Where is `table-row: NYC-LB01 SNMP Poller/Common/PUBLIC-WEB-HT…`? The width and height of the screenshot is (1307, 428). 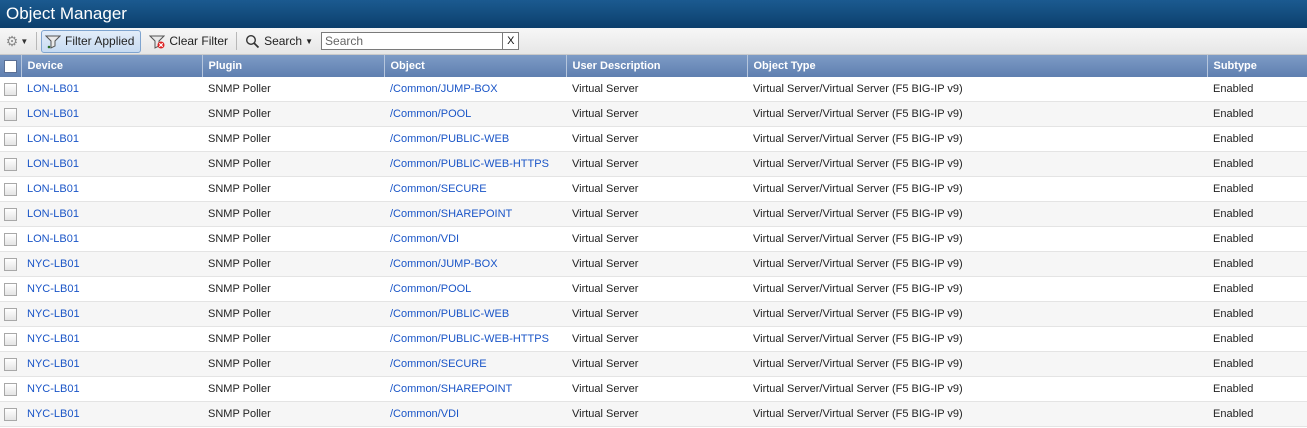
table-row: NYC-LB01 SNMP Poller/Common/PUBLIC-WEB-HT… is located at coordinates (653, 339).